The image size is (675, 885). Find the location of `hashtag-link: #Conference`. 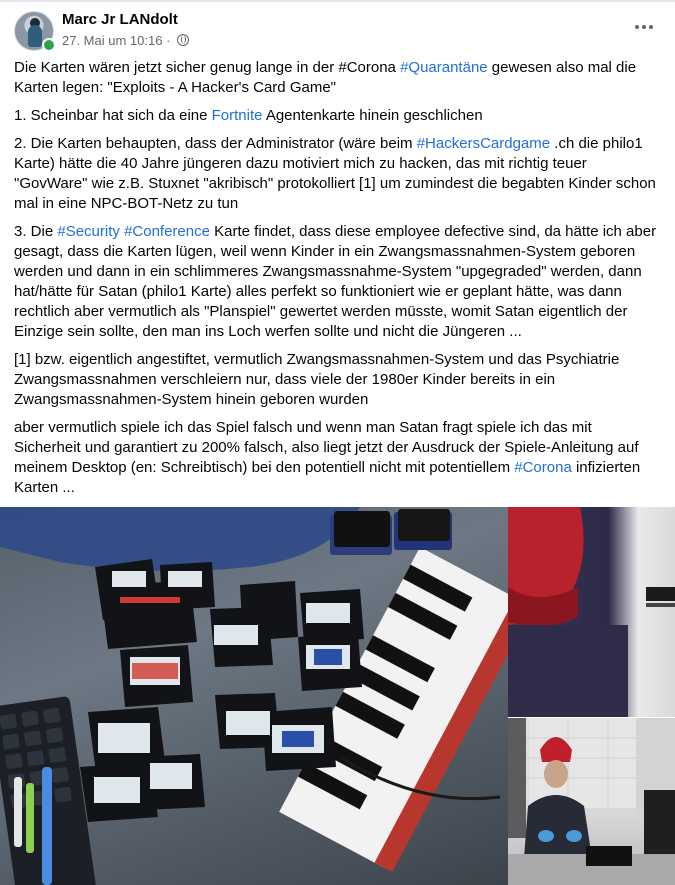

hashtag-link: #Conference is located at coordinates (167, 231).